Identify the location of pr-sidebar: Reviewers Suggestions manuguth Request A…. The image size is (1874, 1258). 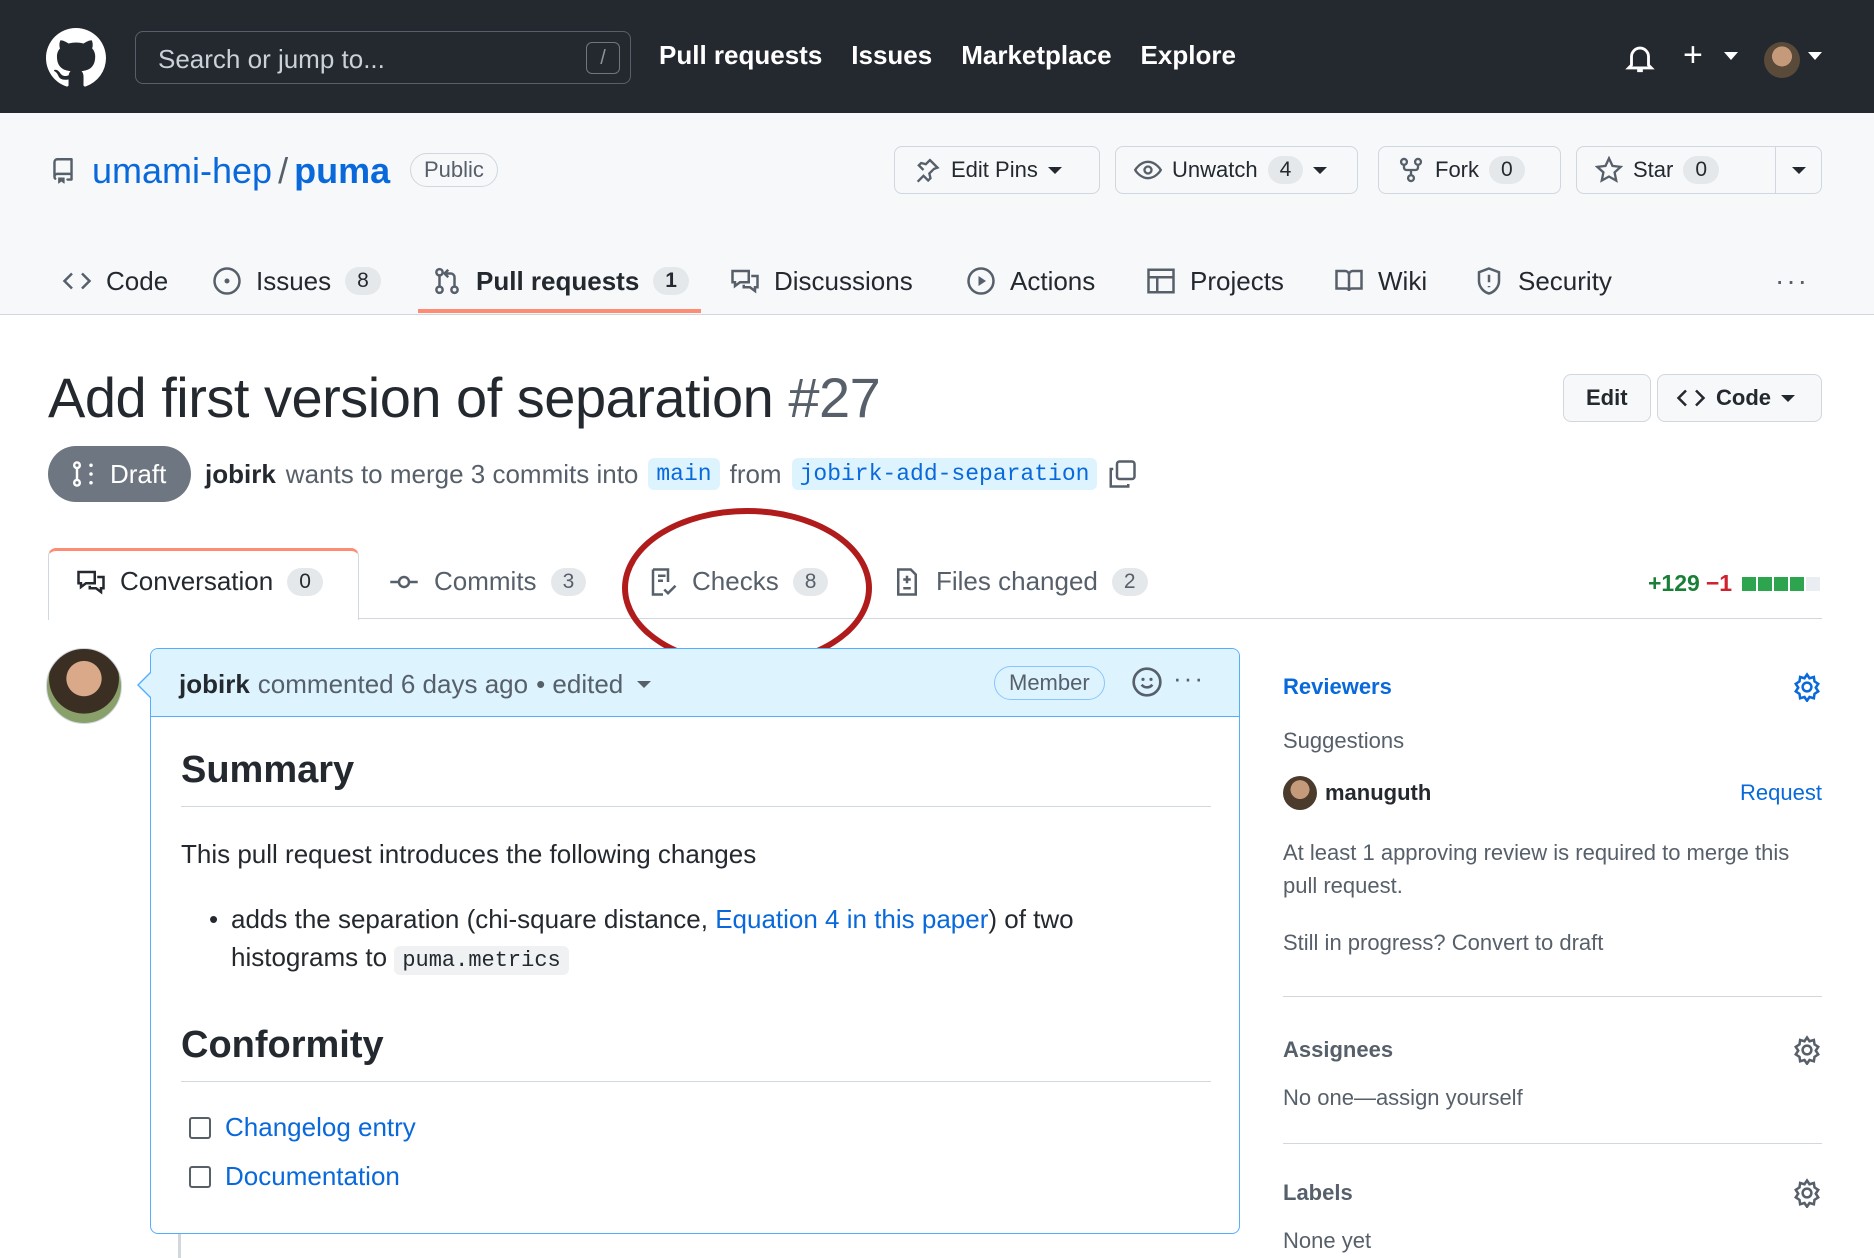
(1552, 963).